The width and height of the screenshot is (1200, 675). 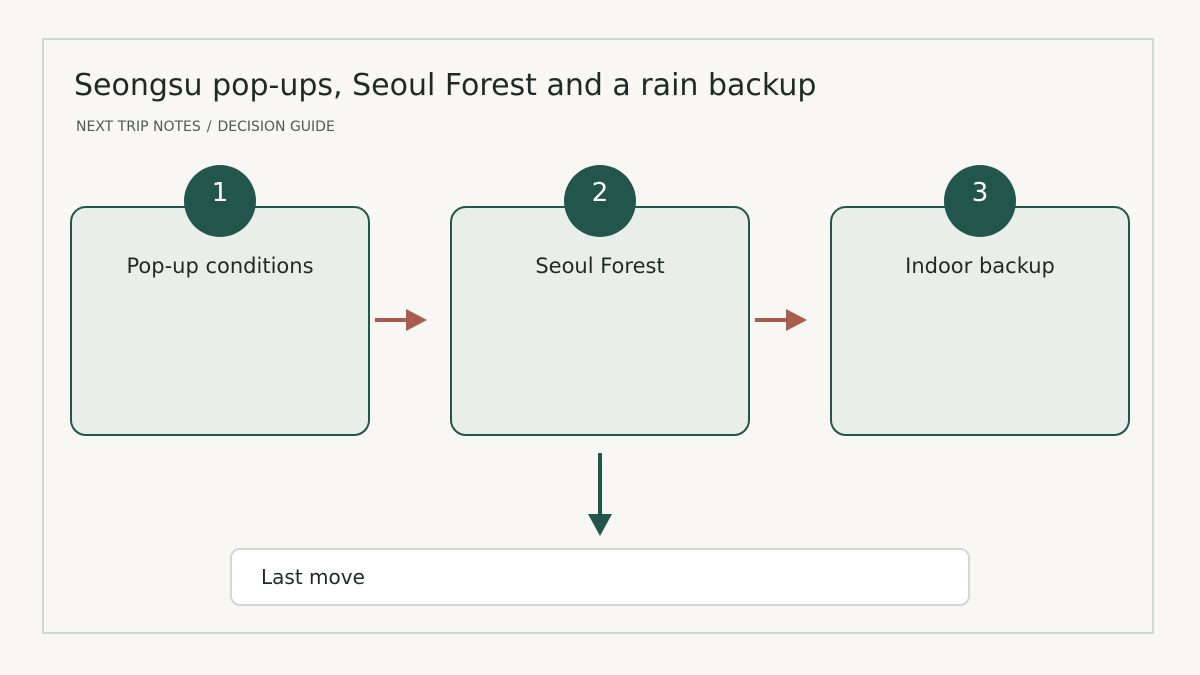 I want to click on last-move-box: Last move, so click(x=600, y=577).